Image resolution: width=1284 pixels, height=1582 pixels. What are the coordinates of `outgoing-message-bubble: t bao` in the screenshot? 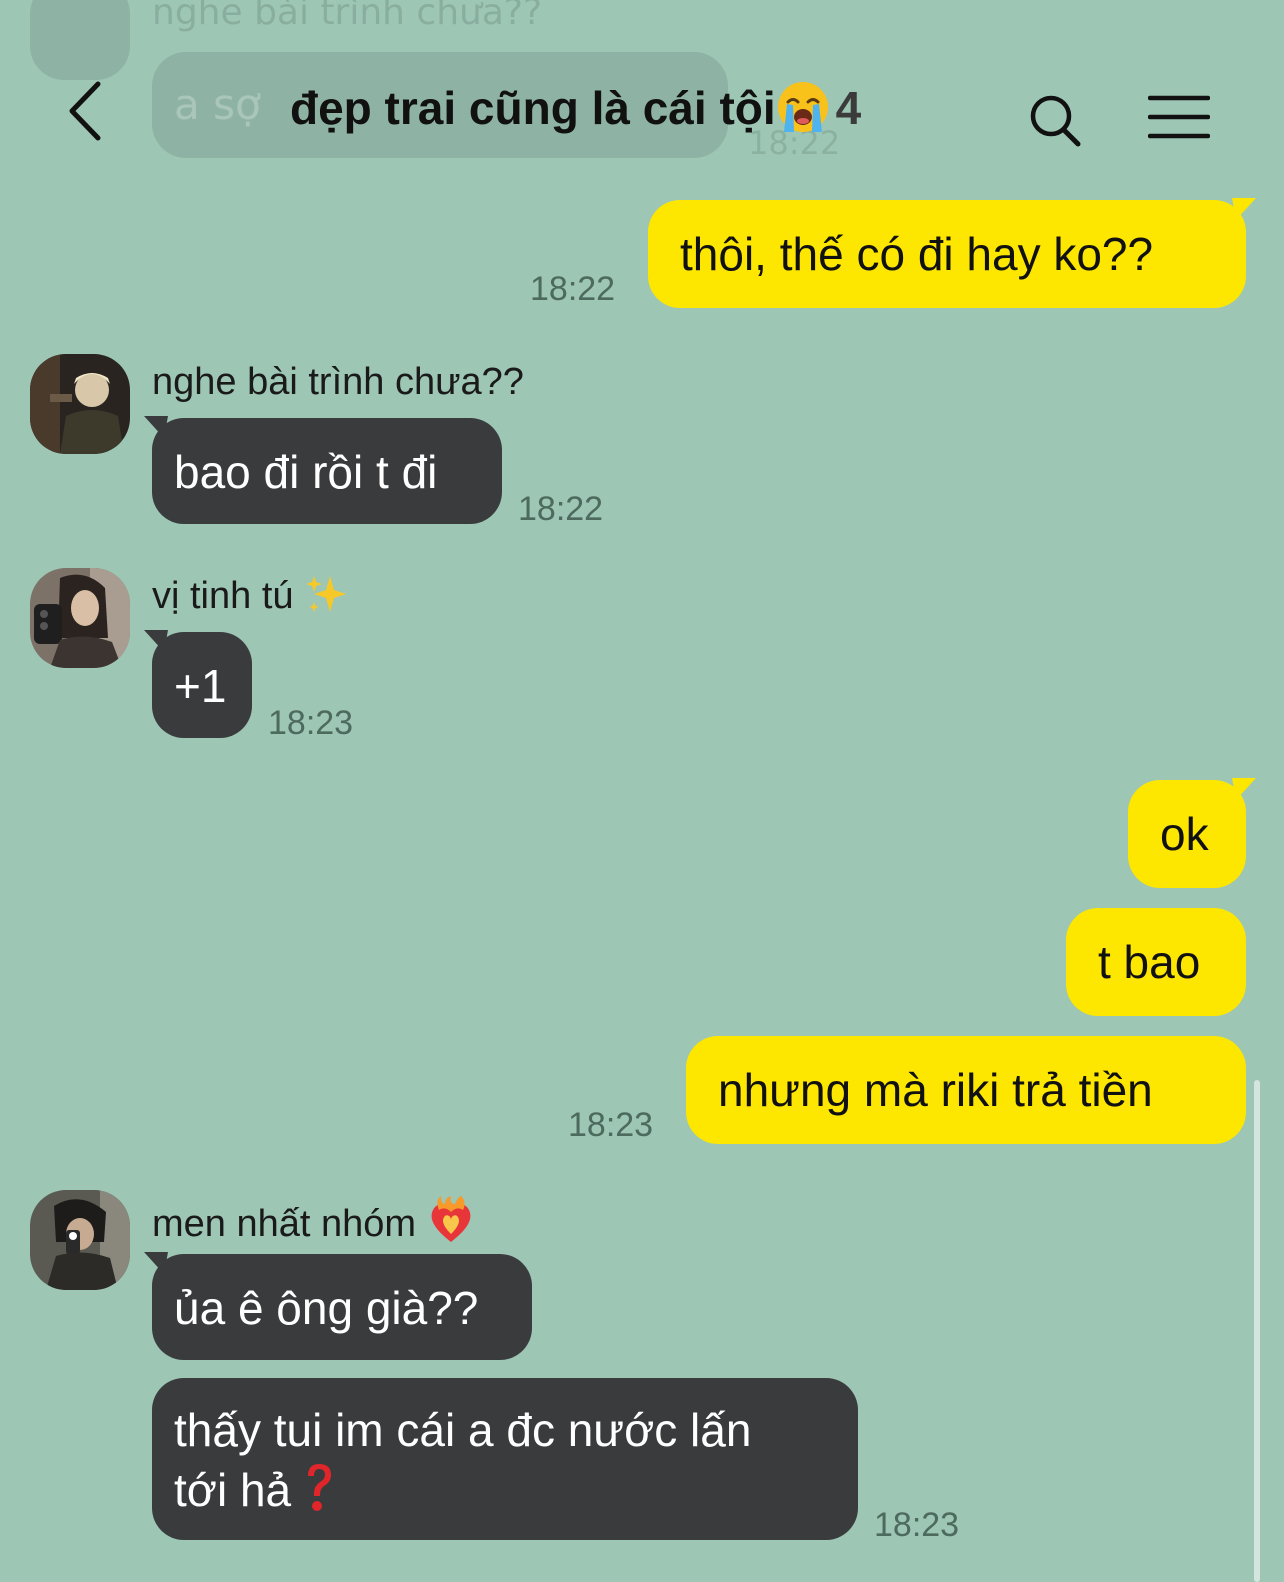 It's located at (1156, 962).